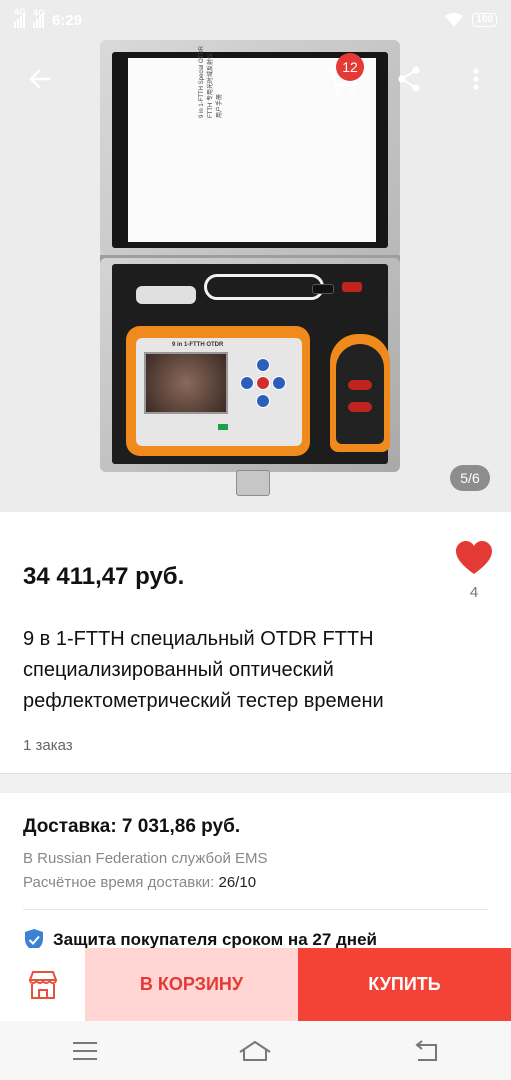  I want to click on favorites-count: 4, so click(474, 592).